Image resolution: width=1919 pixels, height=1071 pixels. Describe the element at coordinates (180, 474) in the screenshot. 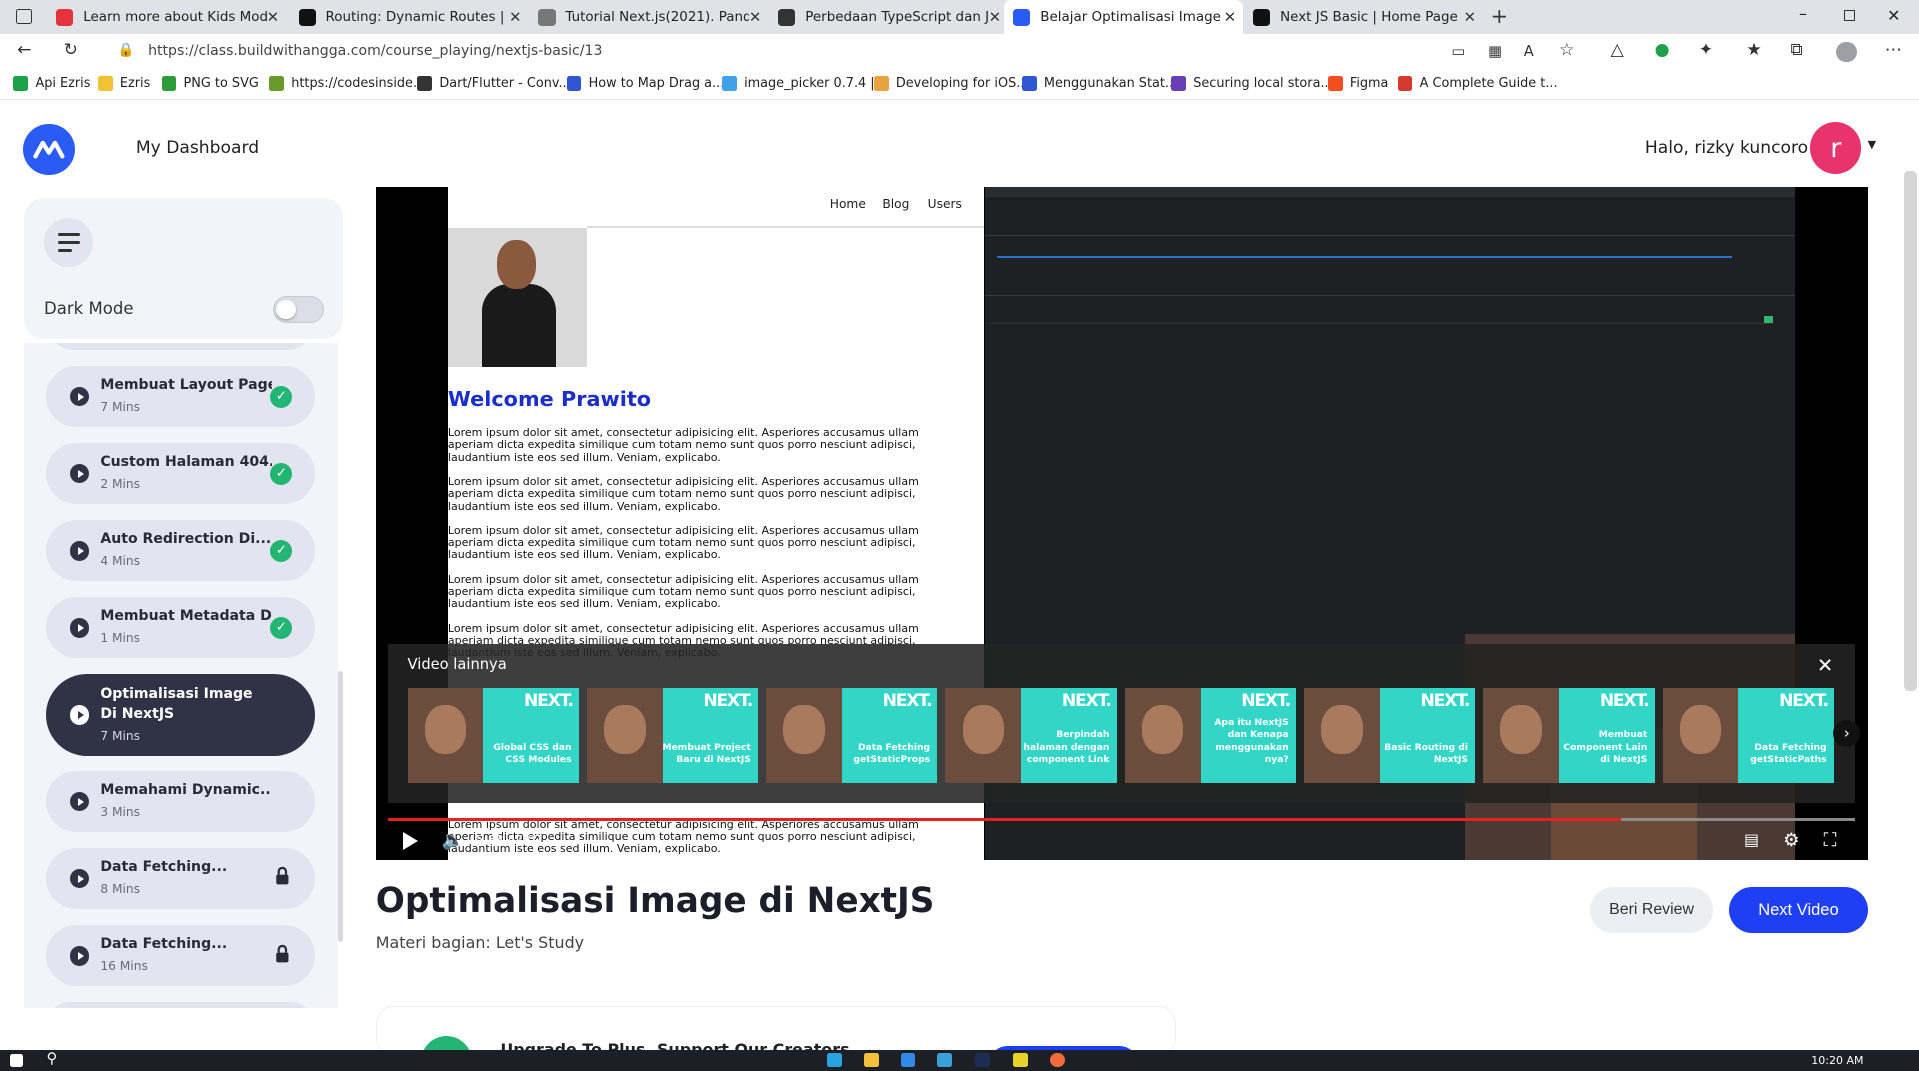

I see `lesson-item: Custom Halaman 404... 2 Mins ✓` at that location.